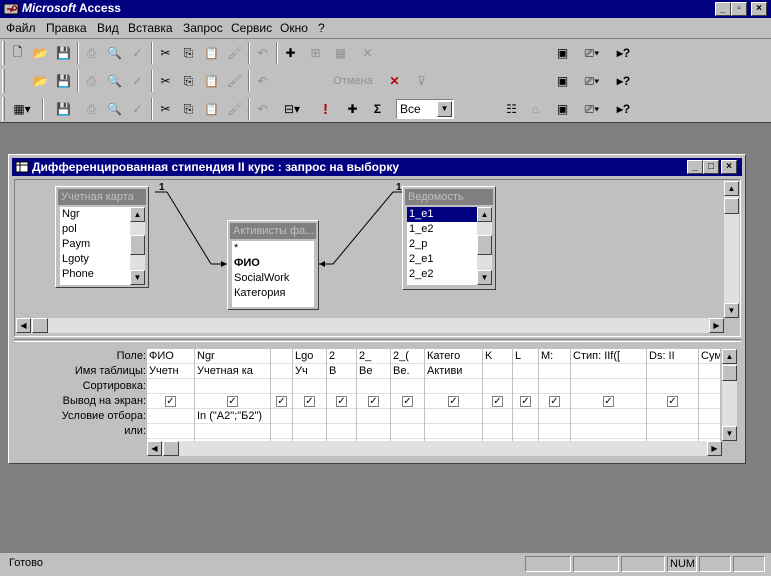  Describe the element at coordinates (325, 109) in the screenshot. I see `run-query-icon: !` at that location.